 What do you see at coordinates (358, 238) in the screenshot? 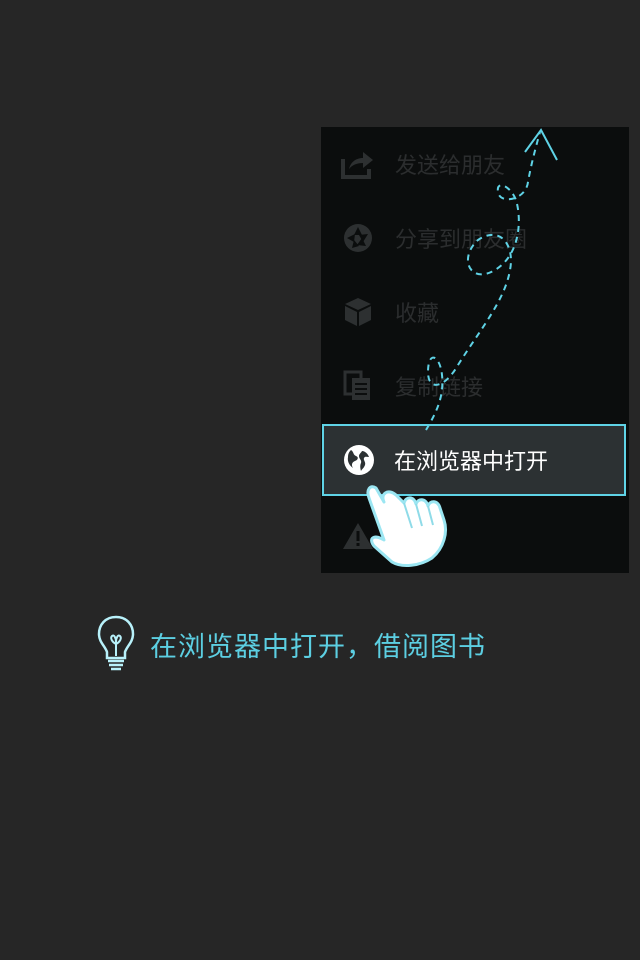
I see `camera-aperture-icon` at bounding box center [358, 238].